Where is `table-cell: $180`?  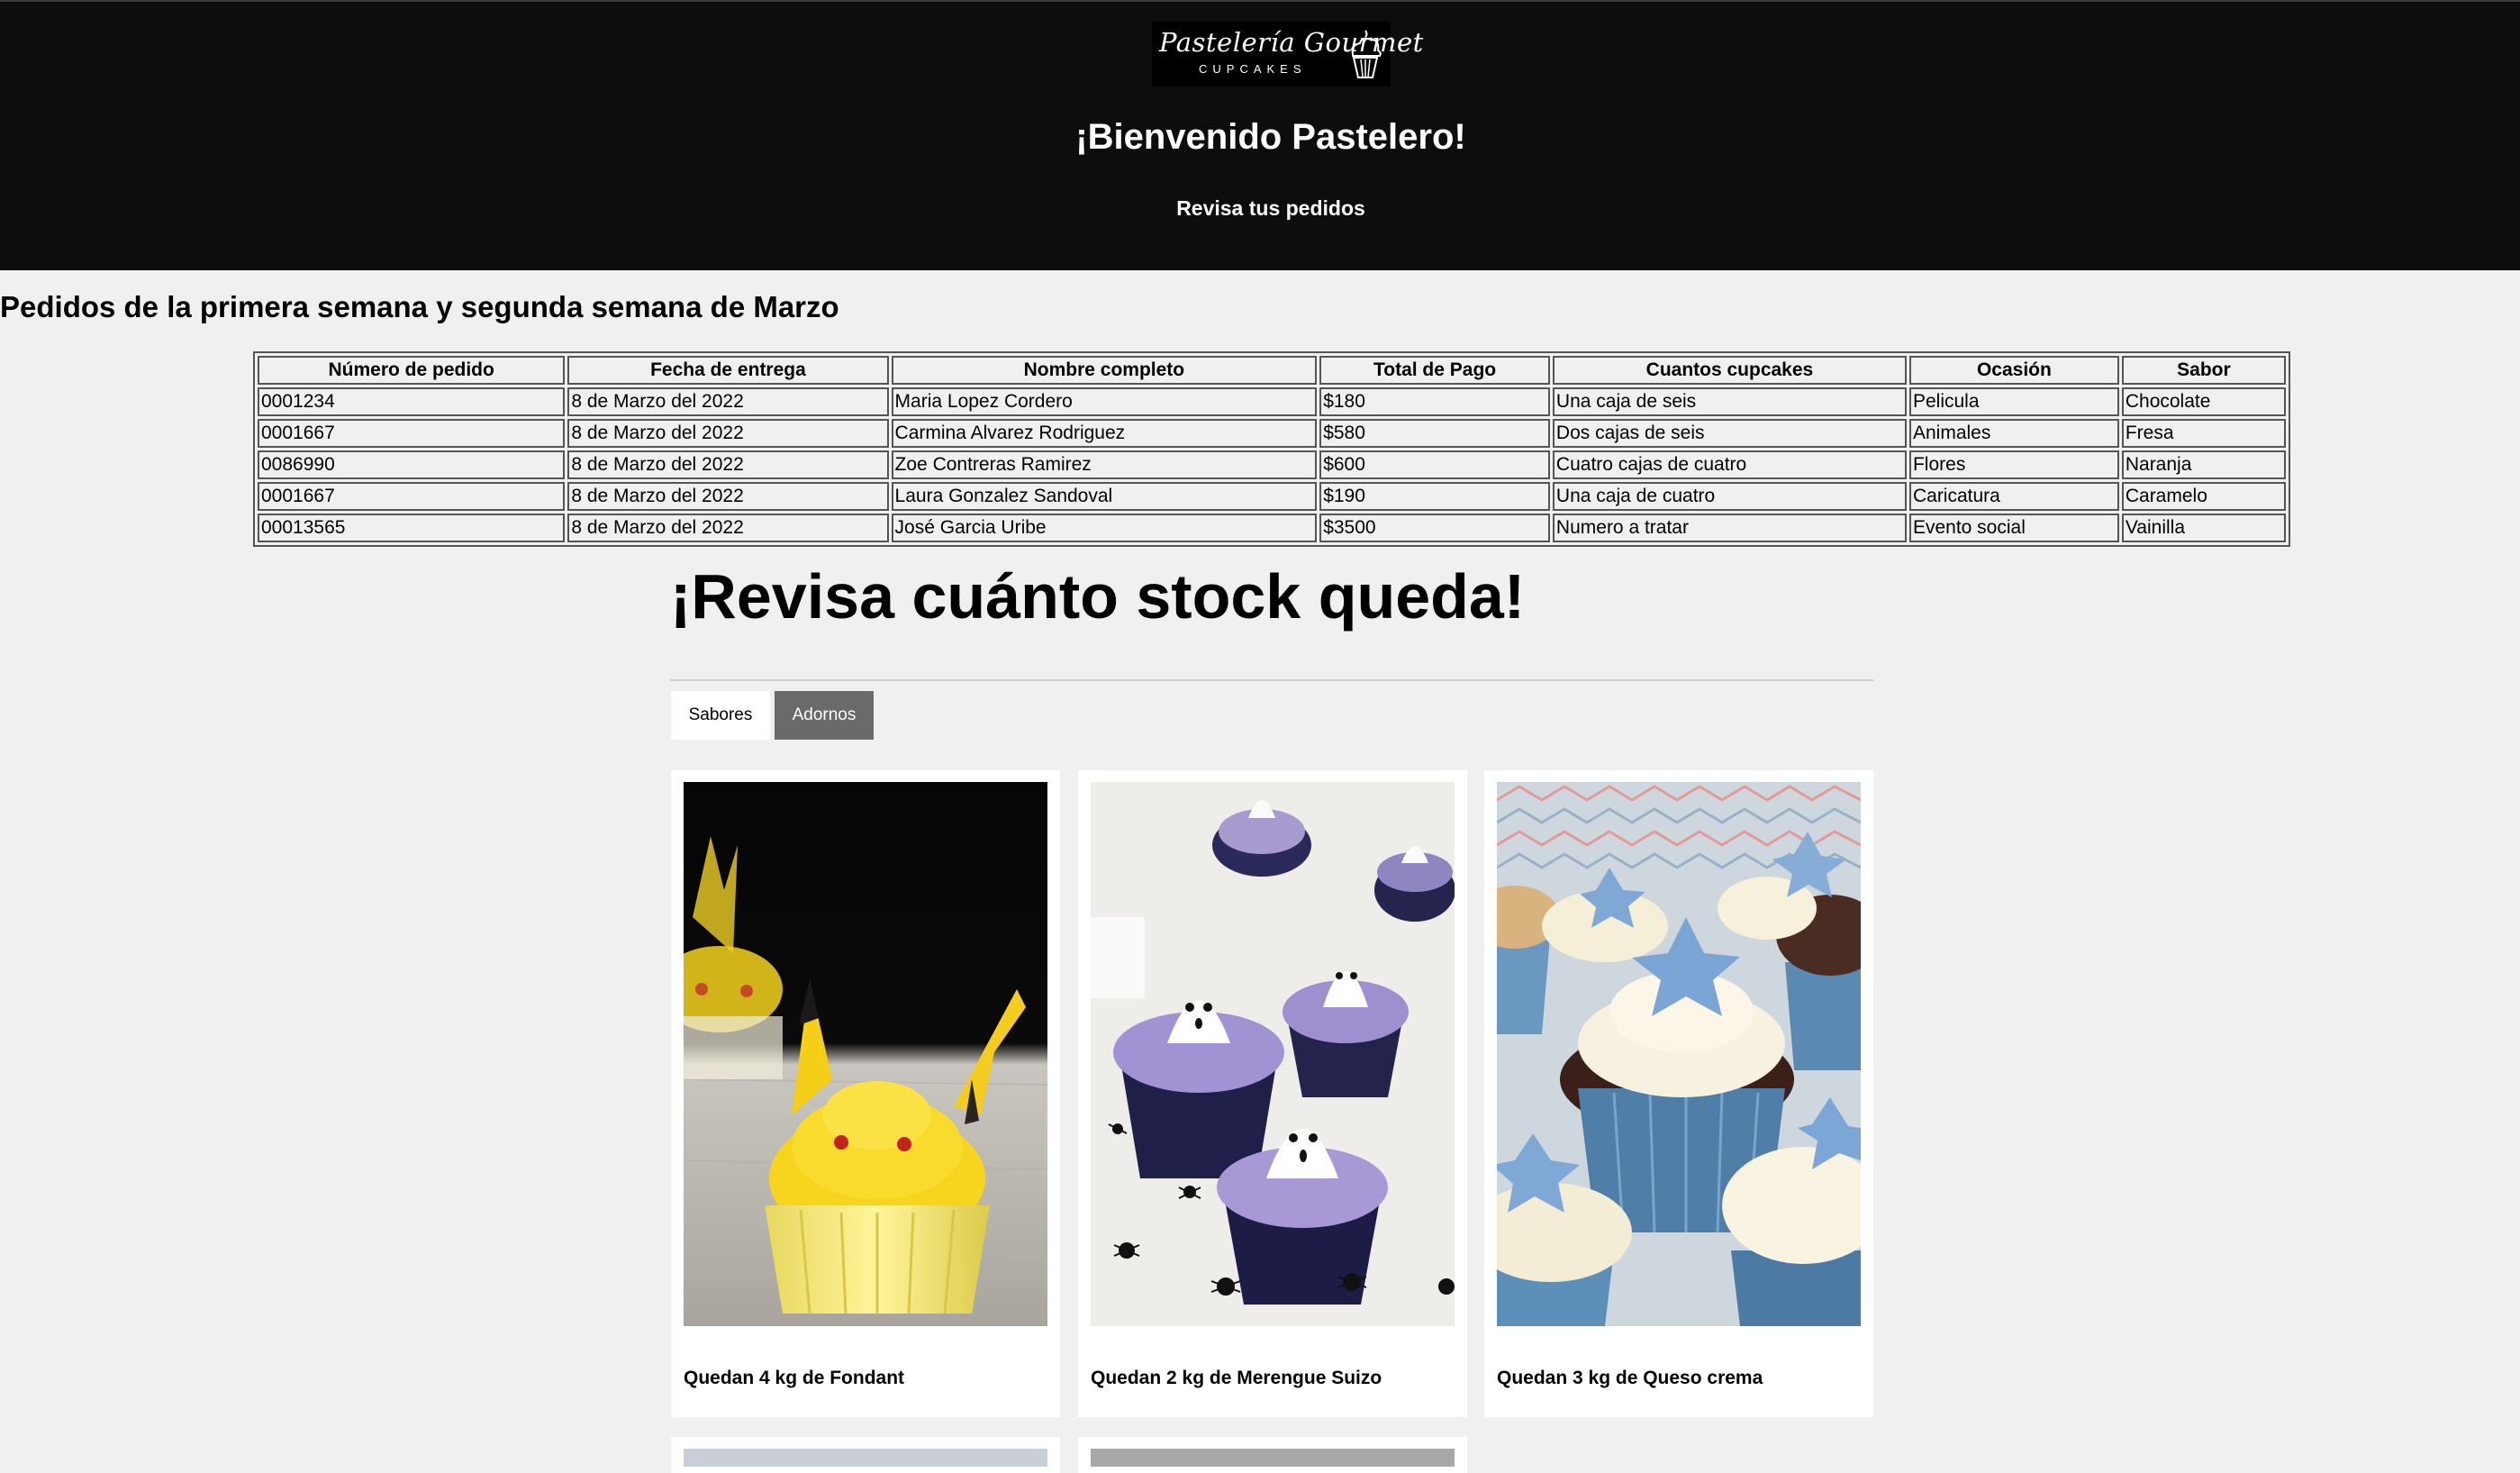 table-cell: $180 is located at coordinates (1434, 401).